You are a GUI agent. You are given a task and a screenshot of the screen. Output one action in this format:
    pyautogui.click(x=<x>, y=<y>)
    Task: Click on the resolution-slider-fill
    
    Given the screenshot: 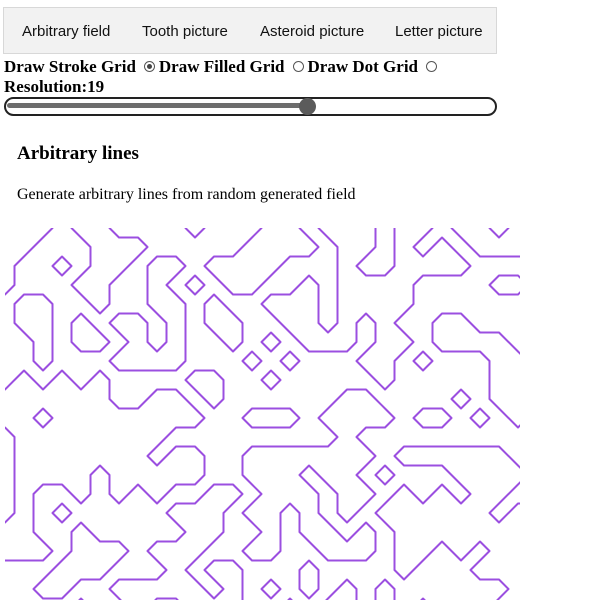 What is the action you would take?
    pyautogui.click(x=157, y=105)
    